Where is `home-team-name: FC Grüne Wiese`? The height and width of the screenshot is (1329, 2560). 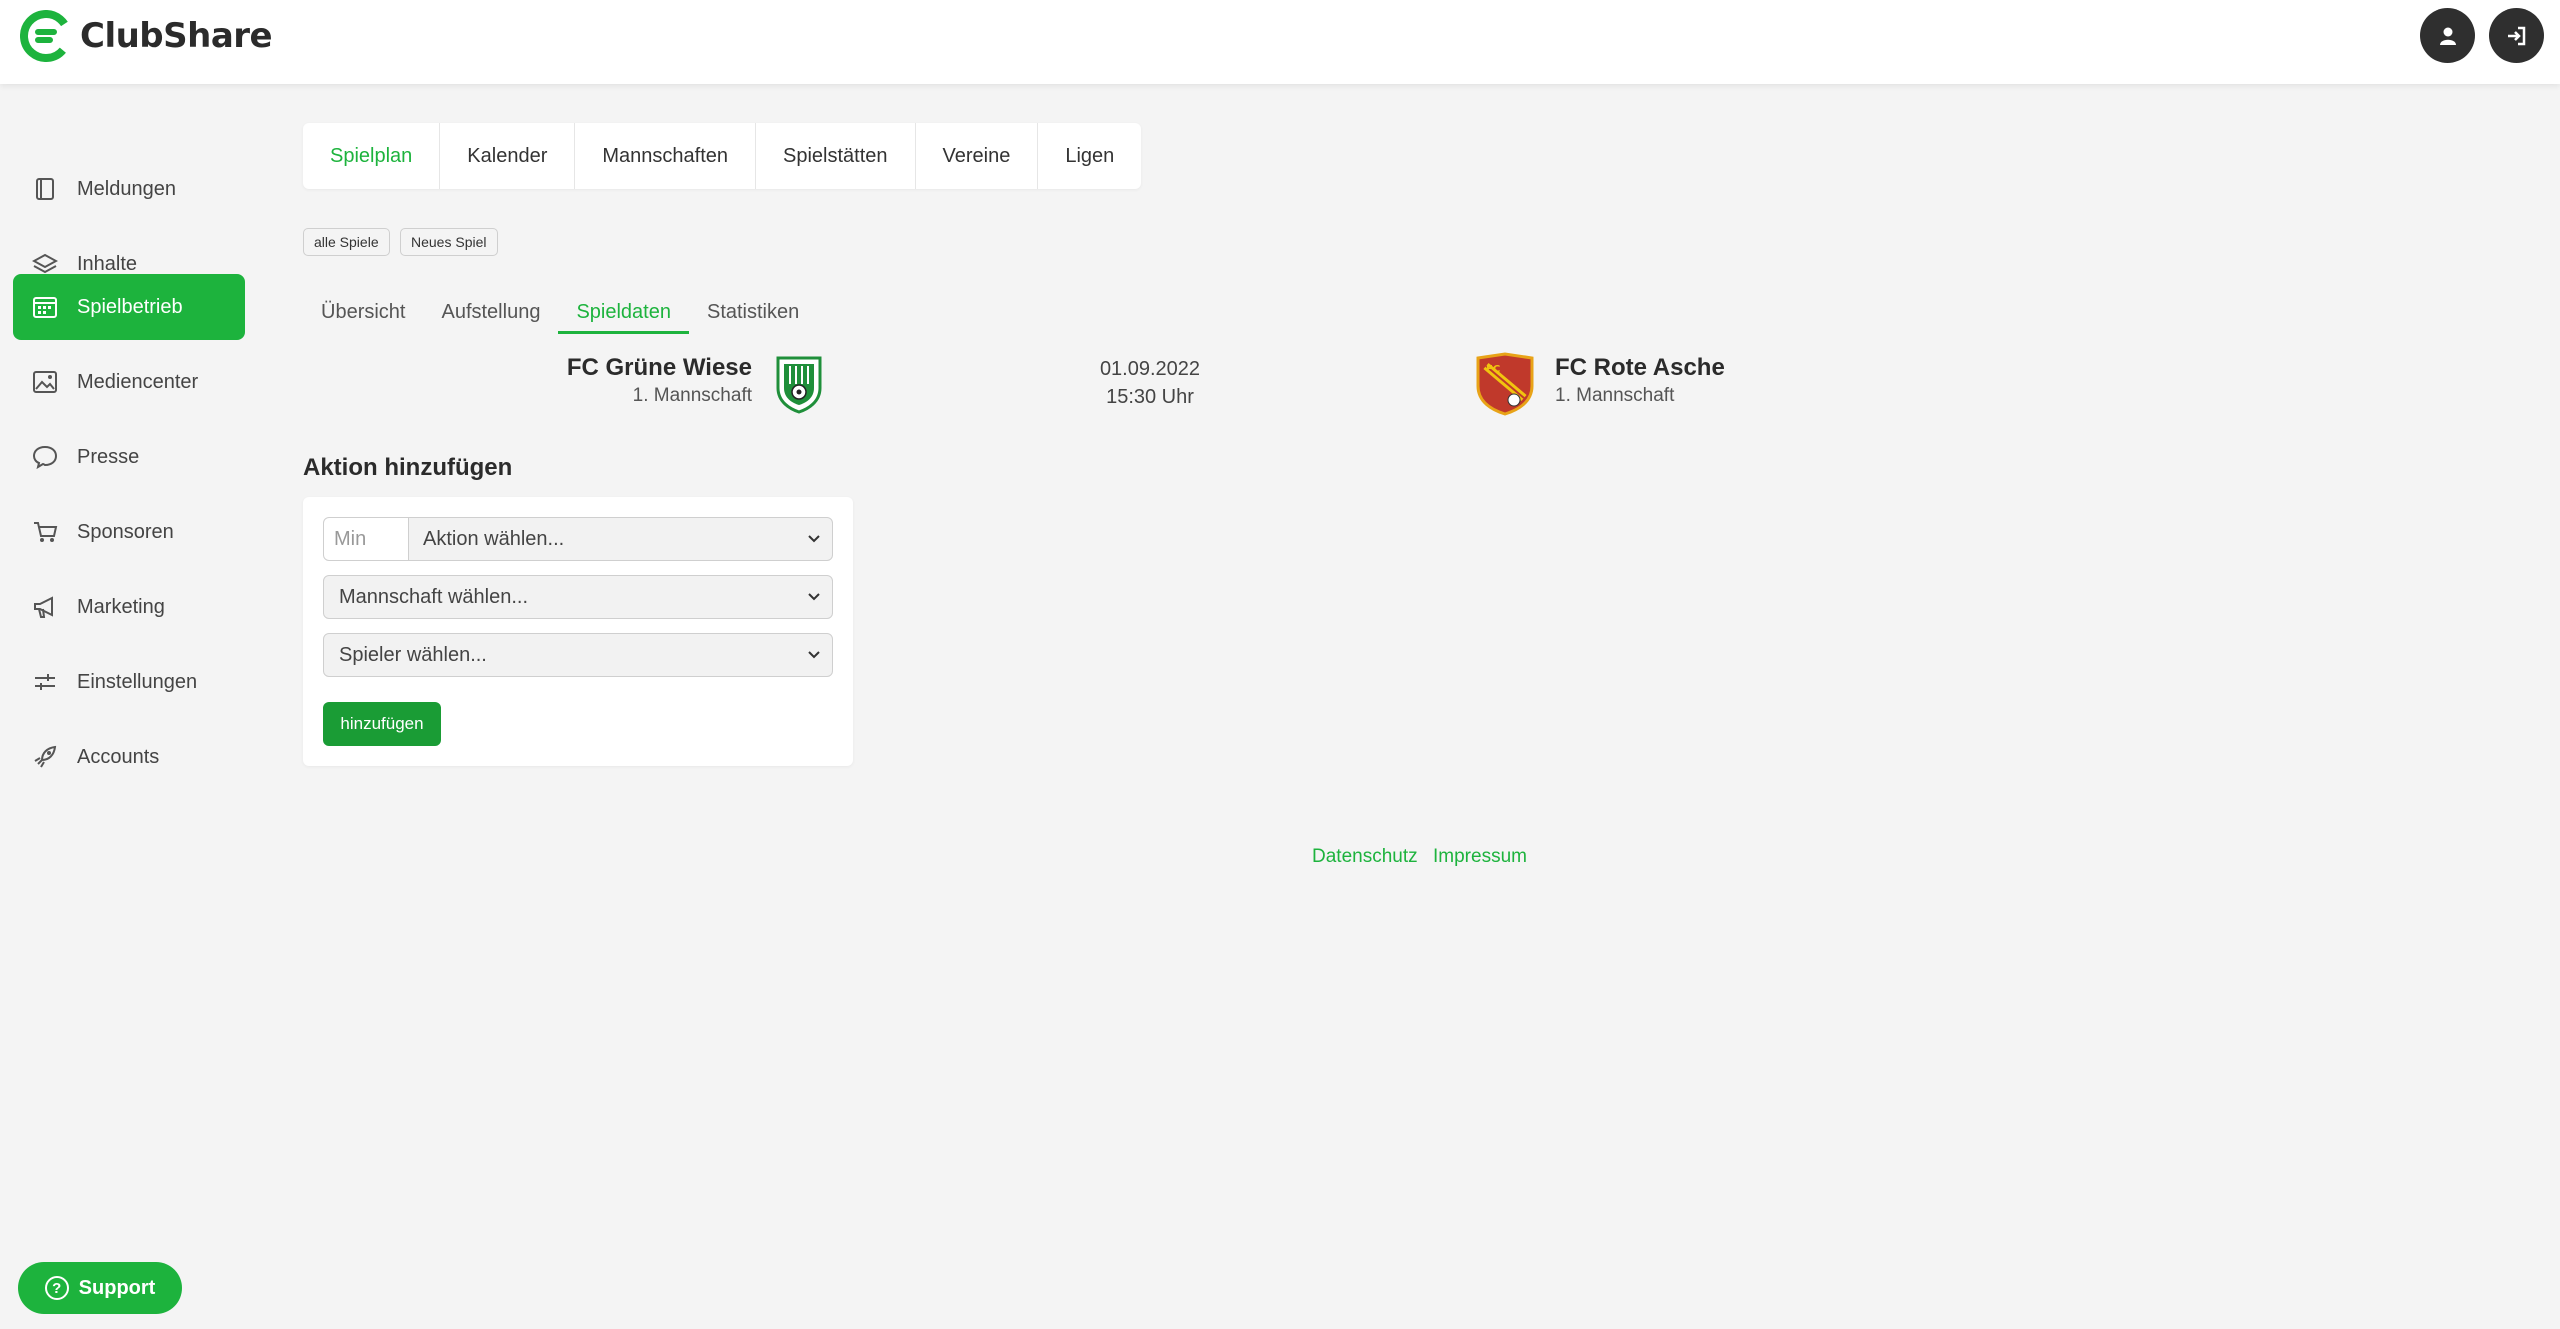
home-team-name: FC Grüne Wiese is located at coordinates (659, 367).